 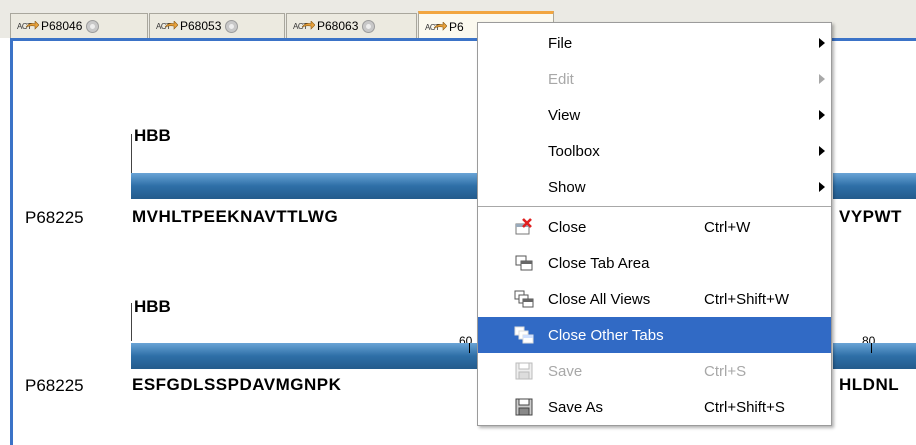 I want to click on menu-item-file: File, so click(x=654, y=43).